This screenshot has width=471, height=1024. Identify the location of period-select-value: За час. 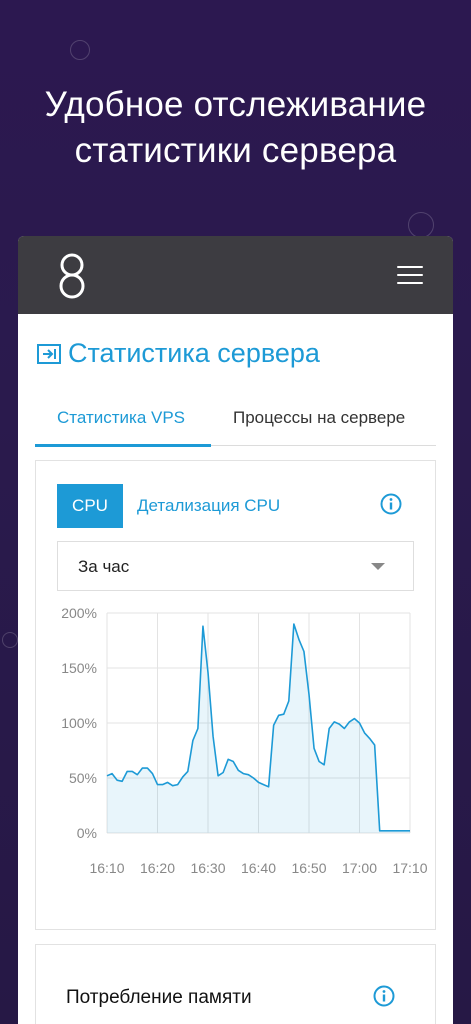
(104, 566).